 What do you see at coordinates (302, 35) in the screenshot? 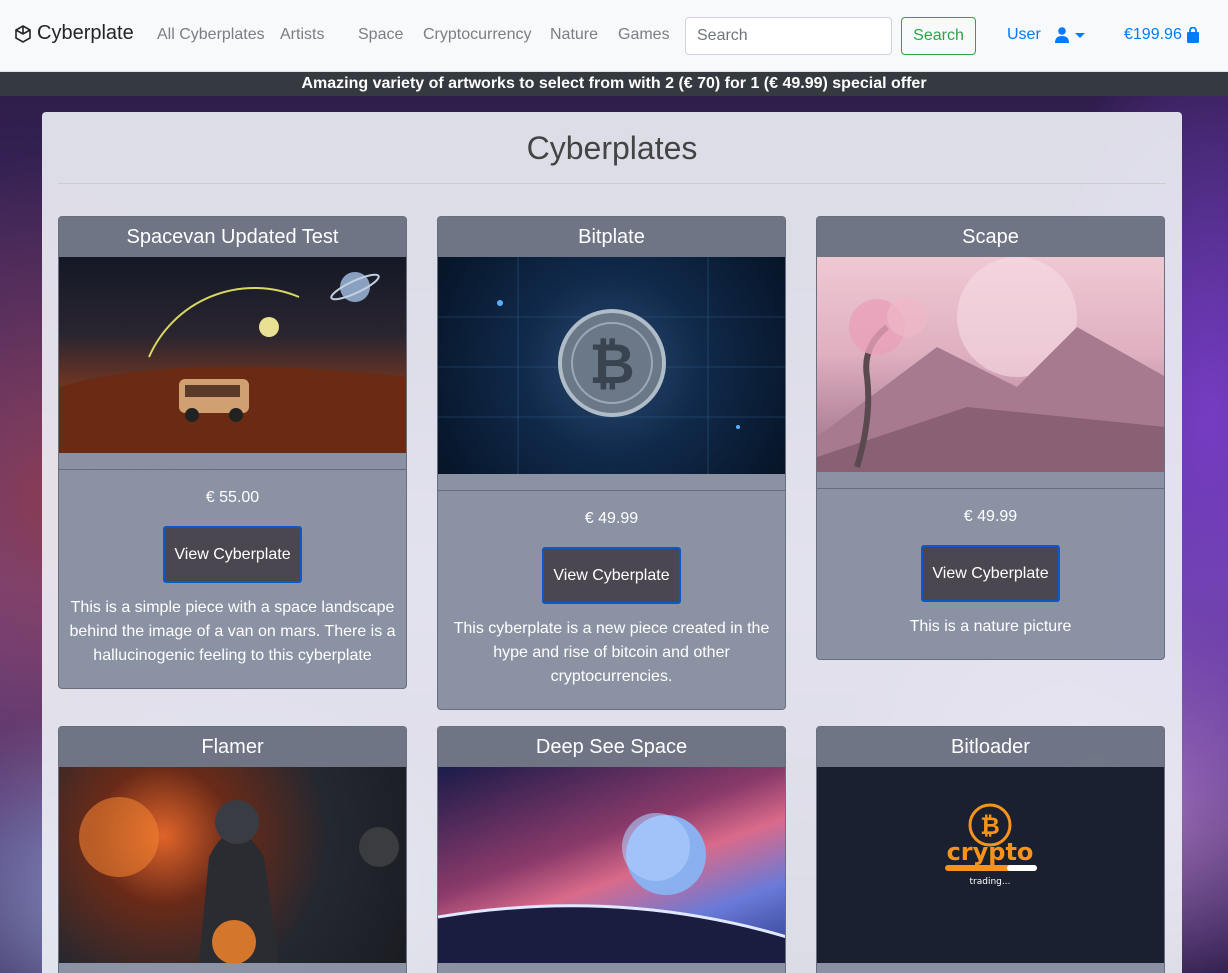
I see `nav-link-artists: Artists` at bounding box center [302, 35].